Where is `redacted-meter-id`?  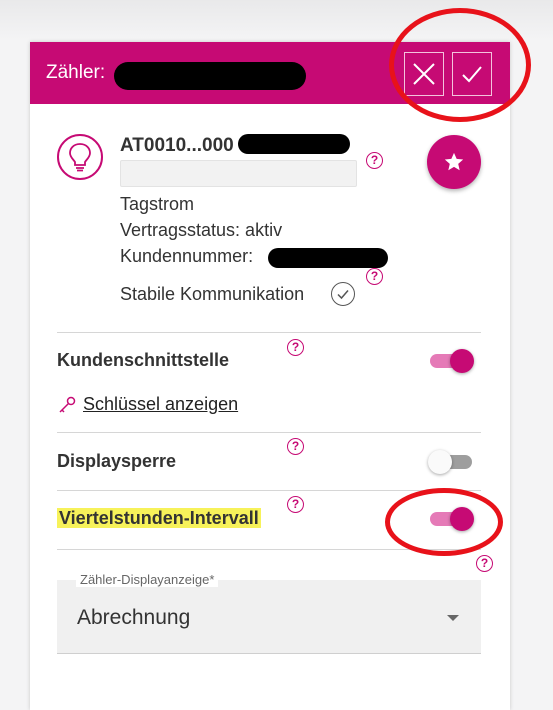 redacted-meter-id is located at coordinates (294, 144).